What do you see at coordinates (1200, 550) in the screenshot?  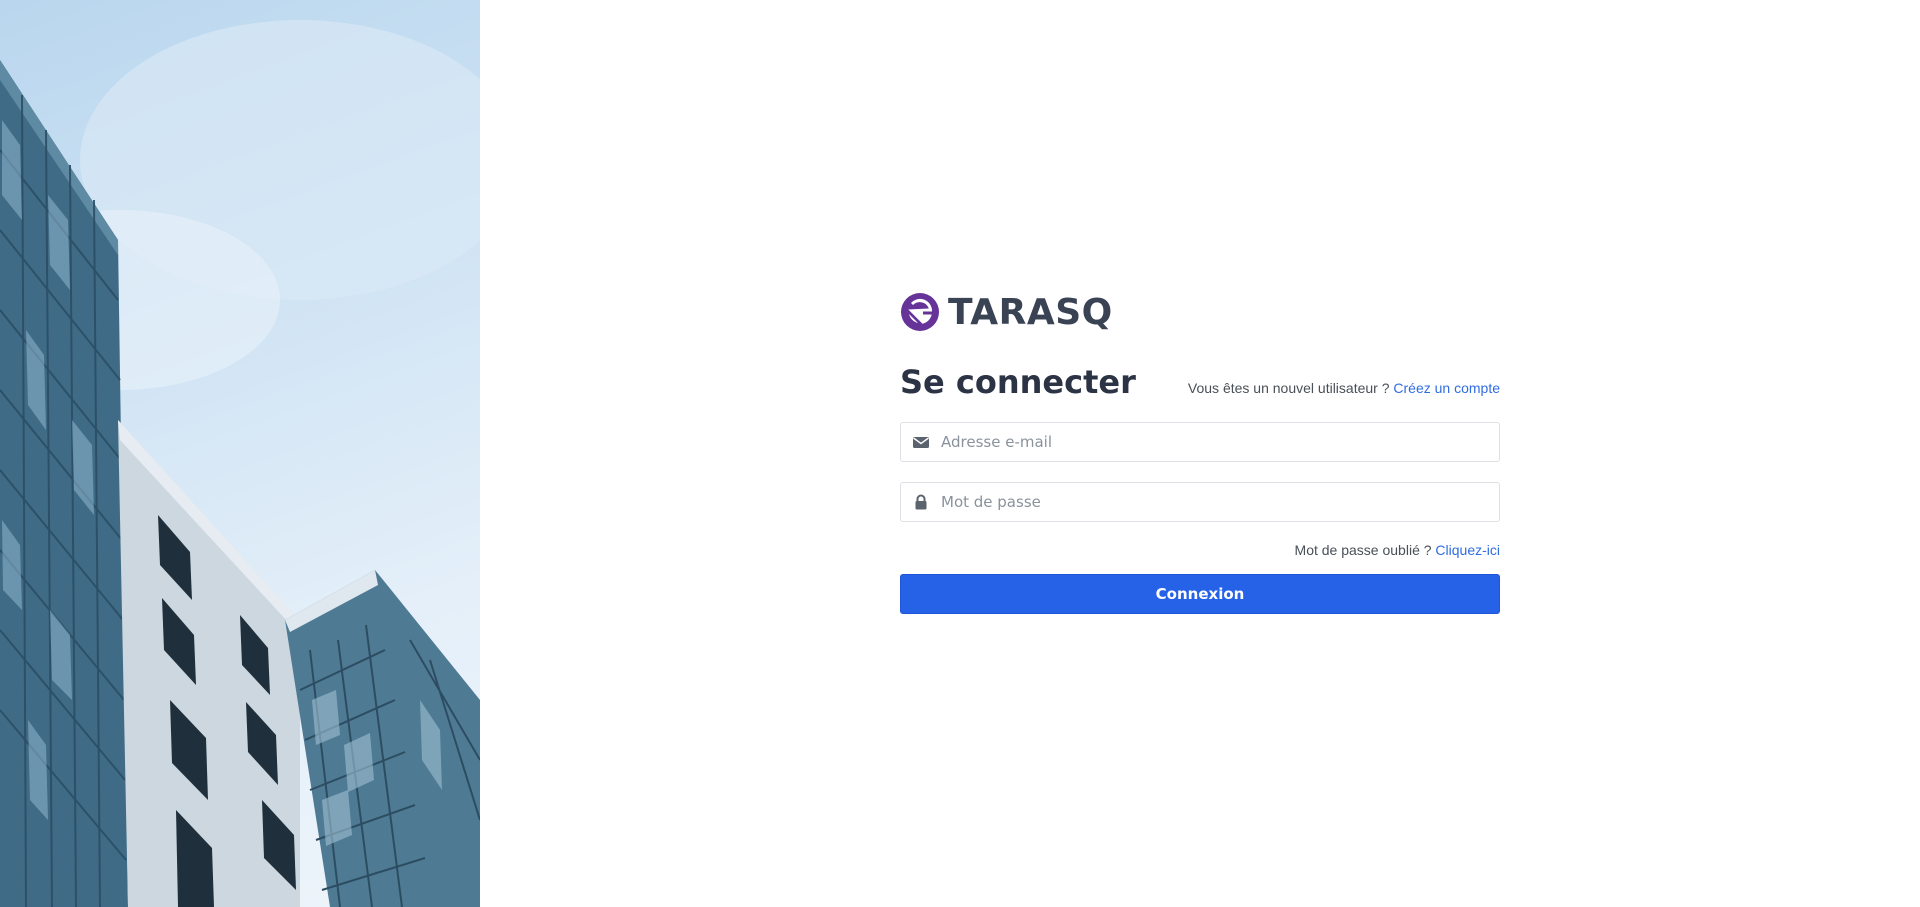 I see `forgot-password: Mot de passe oublié ? Cliquez-ici` at bounding box center [1200, 550].